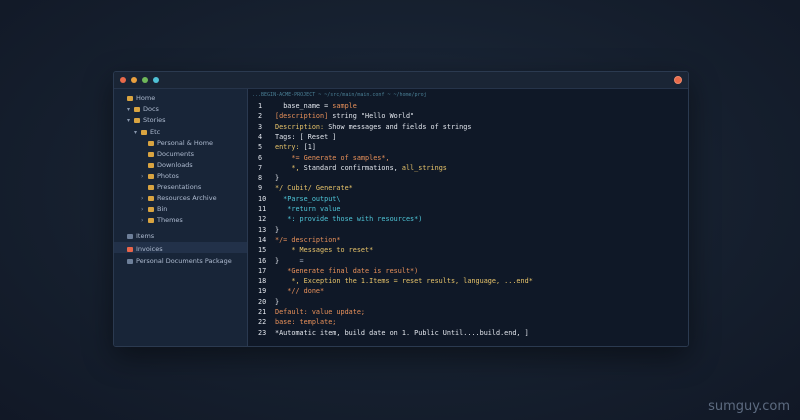 The height and width of the screenshot is (420, 800). Describe the element at coordinates (373, 116) in the screenshot. I see `code-token: string "Hello World"` at that location.